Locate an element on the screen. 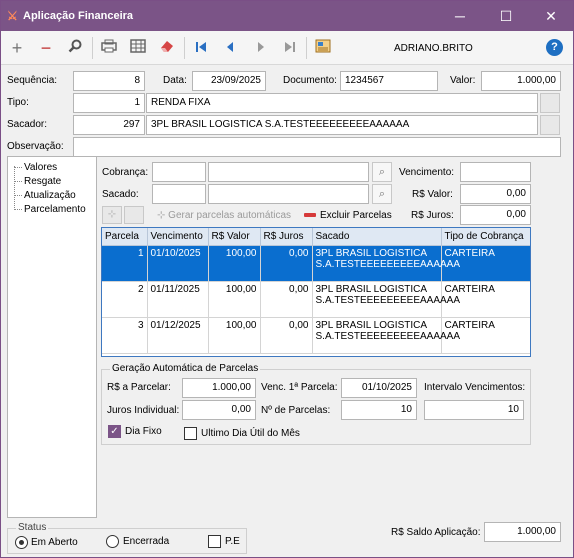 Image resolution: width=574 pixels, height=558 pixels. sequencia-field: 8 is located at coordinates (109, 81).